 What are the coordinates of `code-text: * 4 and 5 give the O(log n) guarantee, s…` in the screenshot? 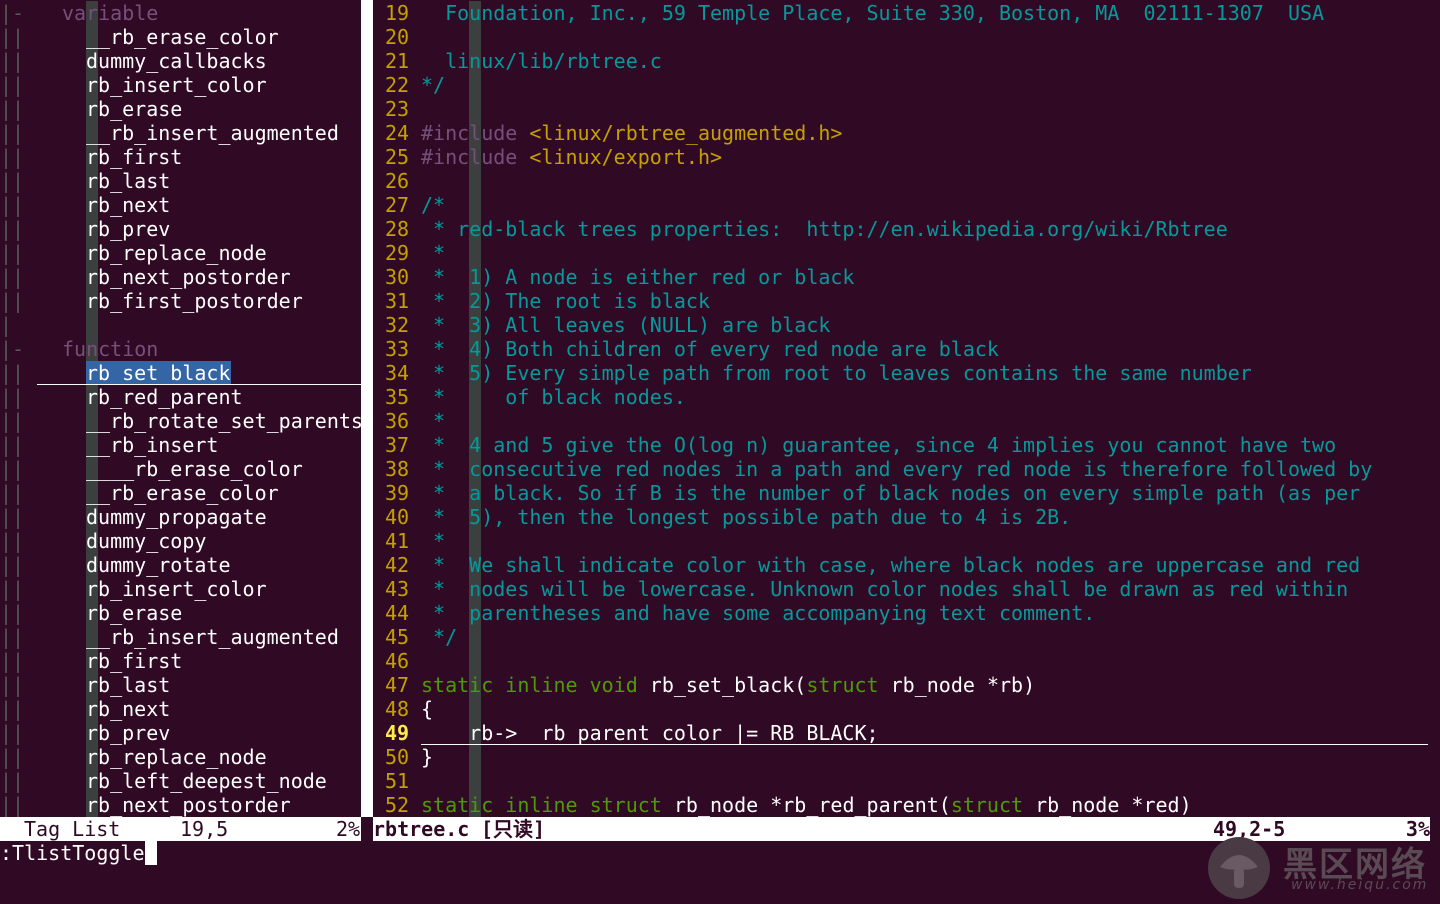 It's located at (878, 445).